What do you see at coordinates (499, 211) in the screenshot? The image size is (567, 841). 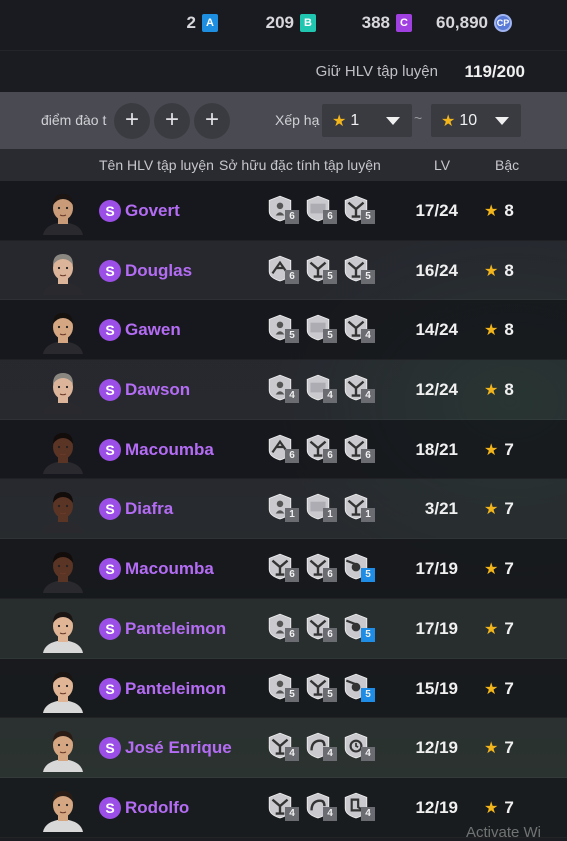 I see `coach-tier: ★ 8` at bounding box center [499, 211].